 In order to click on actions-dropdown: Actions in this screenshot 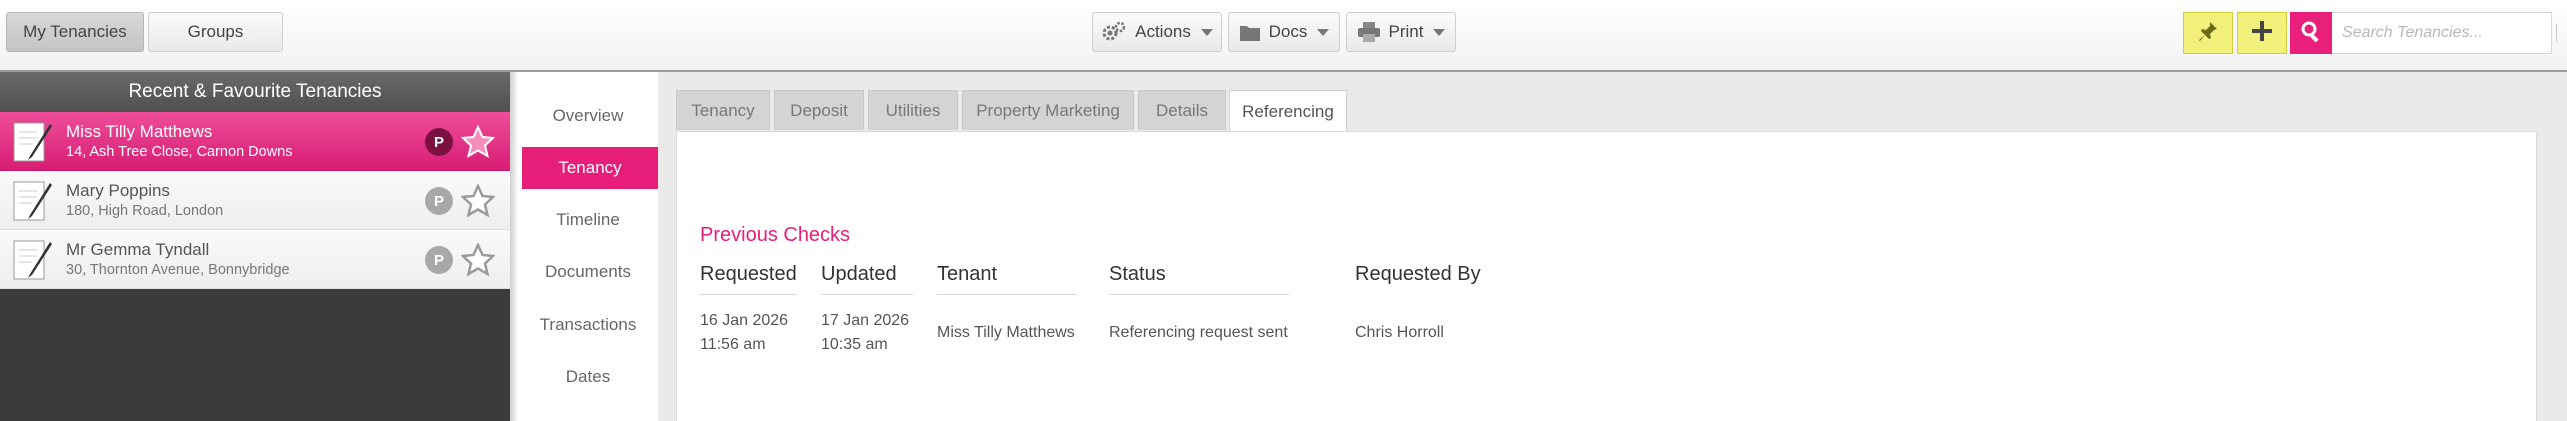, I will do `click(1157, 32)`.